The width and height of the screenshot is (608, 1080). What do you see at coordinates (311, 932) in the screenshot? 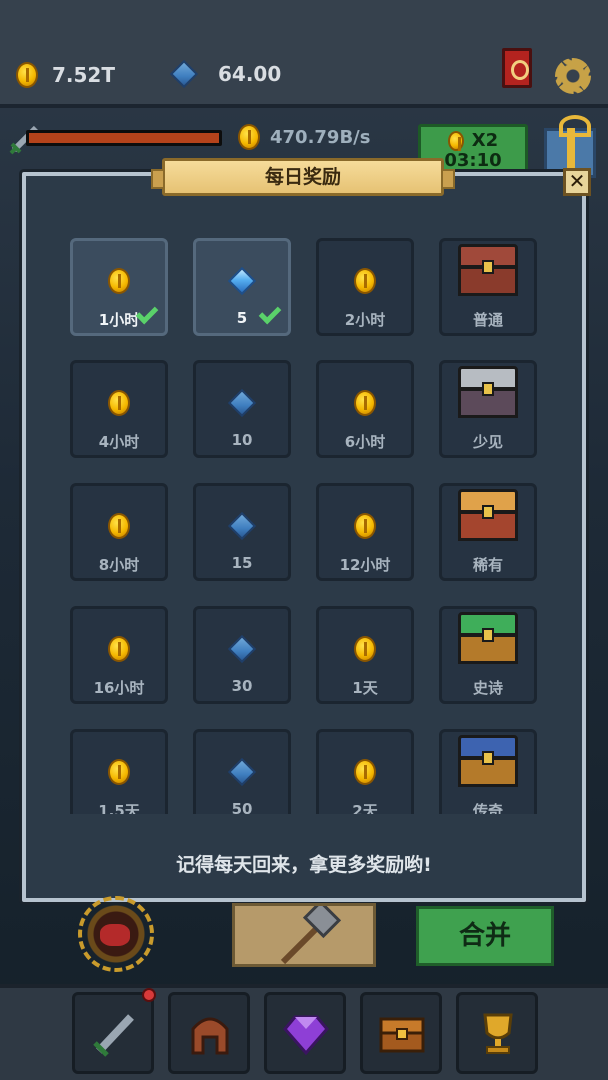
I see `hammer-icon` at bounding box center [311, 932].